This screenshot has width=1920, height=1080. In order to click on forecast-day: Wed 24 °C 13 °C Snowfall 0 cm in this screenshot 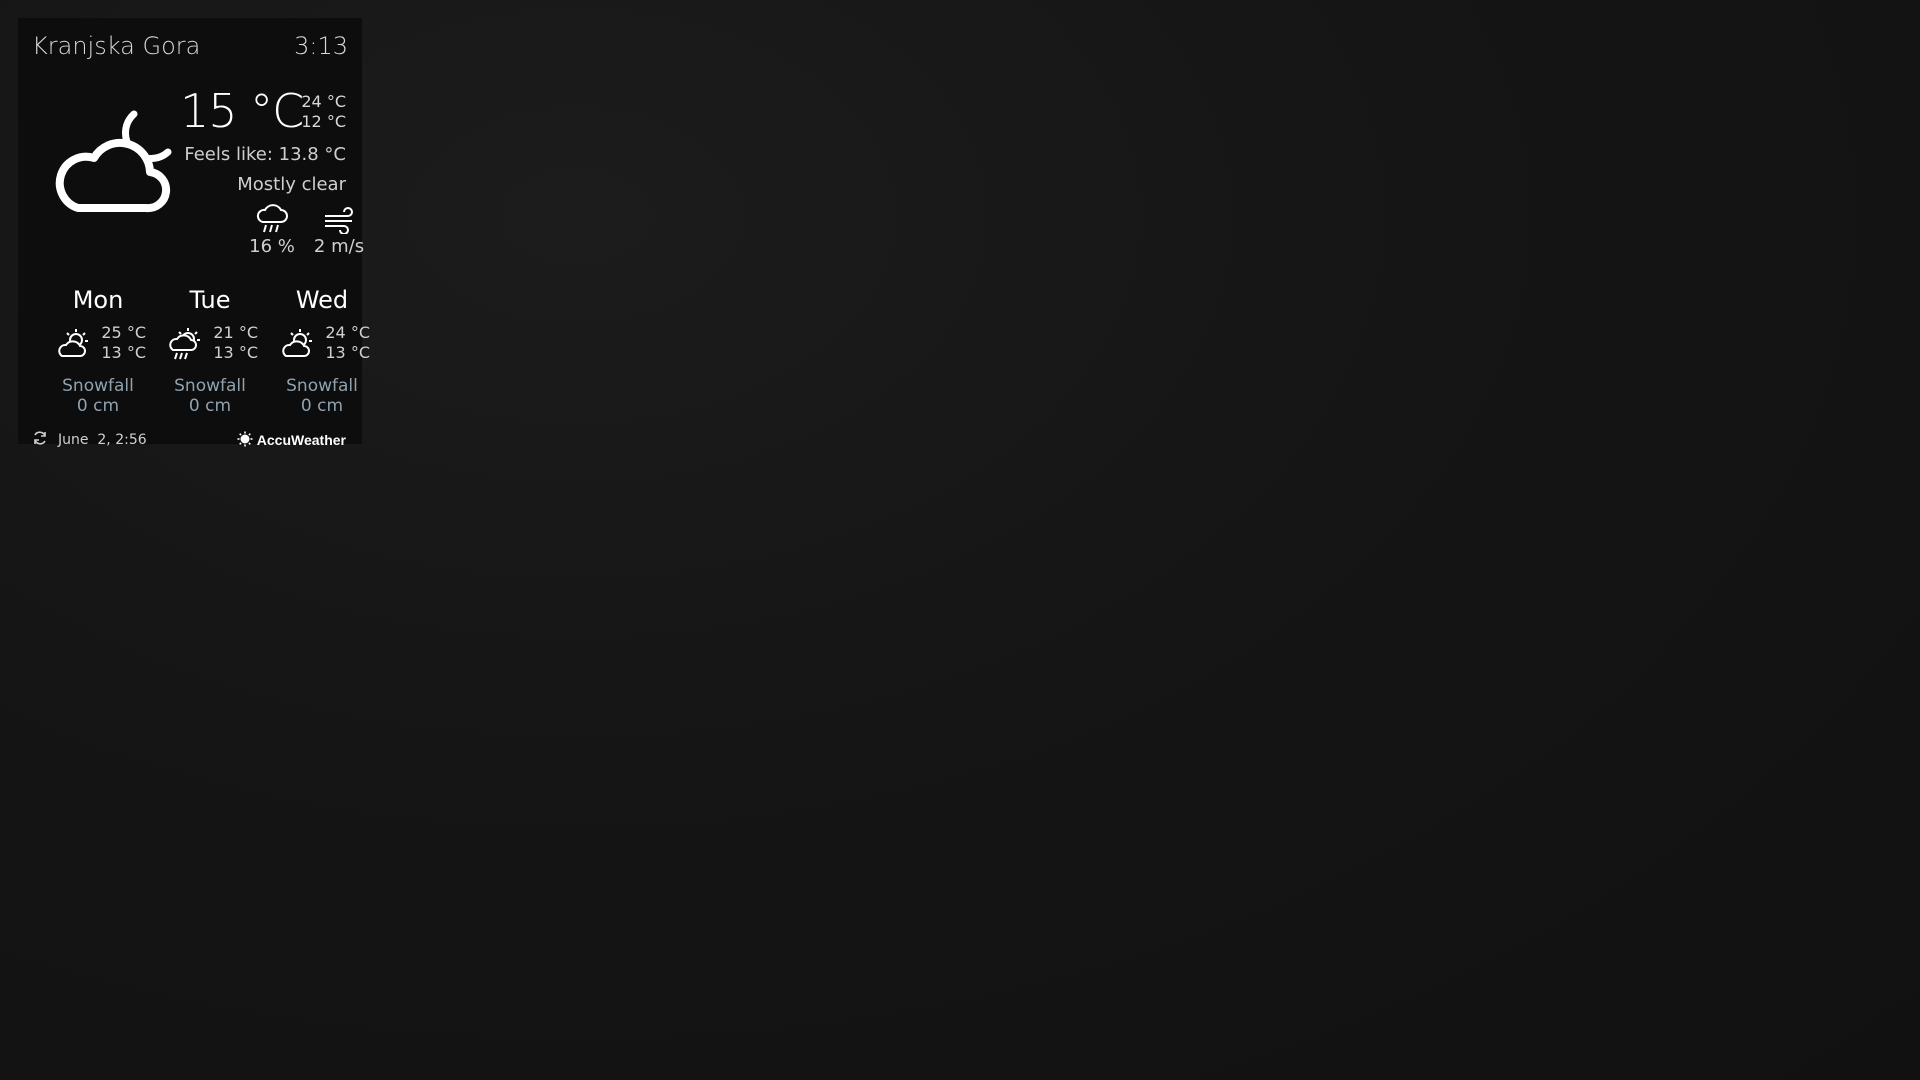, I will do `click(322, 350)`.